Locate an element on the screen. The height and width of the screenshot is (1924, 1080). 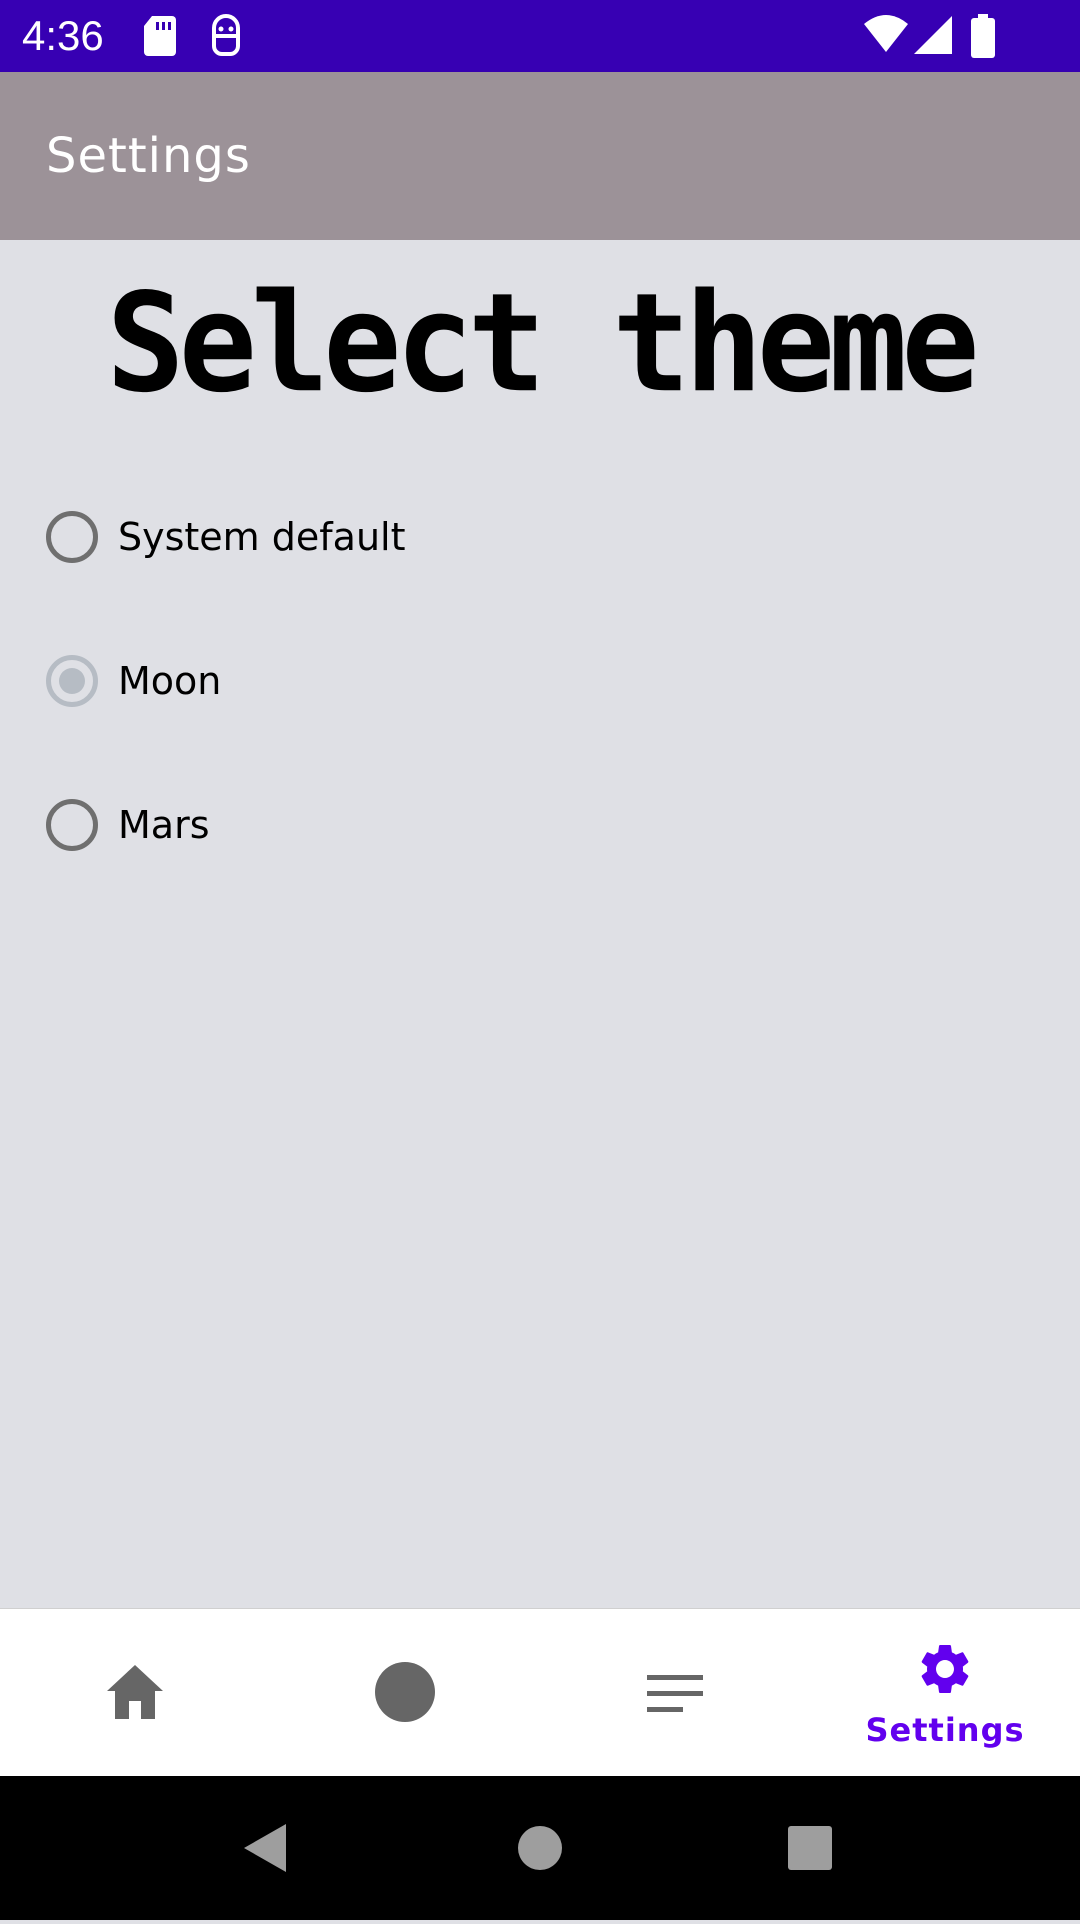
cellular-signal-icon is located at coordinates (933, 38).